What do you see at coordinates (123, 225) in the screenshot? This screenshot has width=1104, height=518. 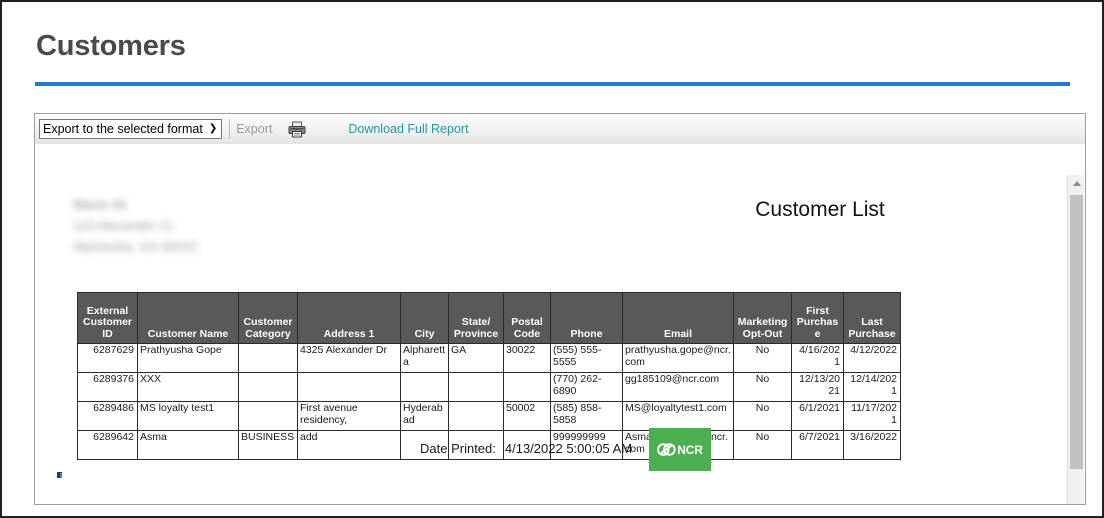 I see `company-address-line2: 123 Alexander Ct` at bounding box center [123, 225].